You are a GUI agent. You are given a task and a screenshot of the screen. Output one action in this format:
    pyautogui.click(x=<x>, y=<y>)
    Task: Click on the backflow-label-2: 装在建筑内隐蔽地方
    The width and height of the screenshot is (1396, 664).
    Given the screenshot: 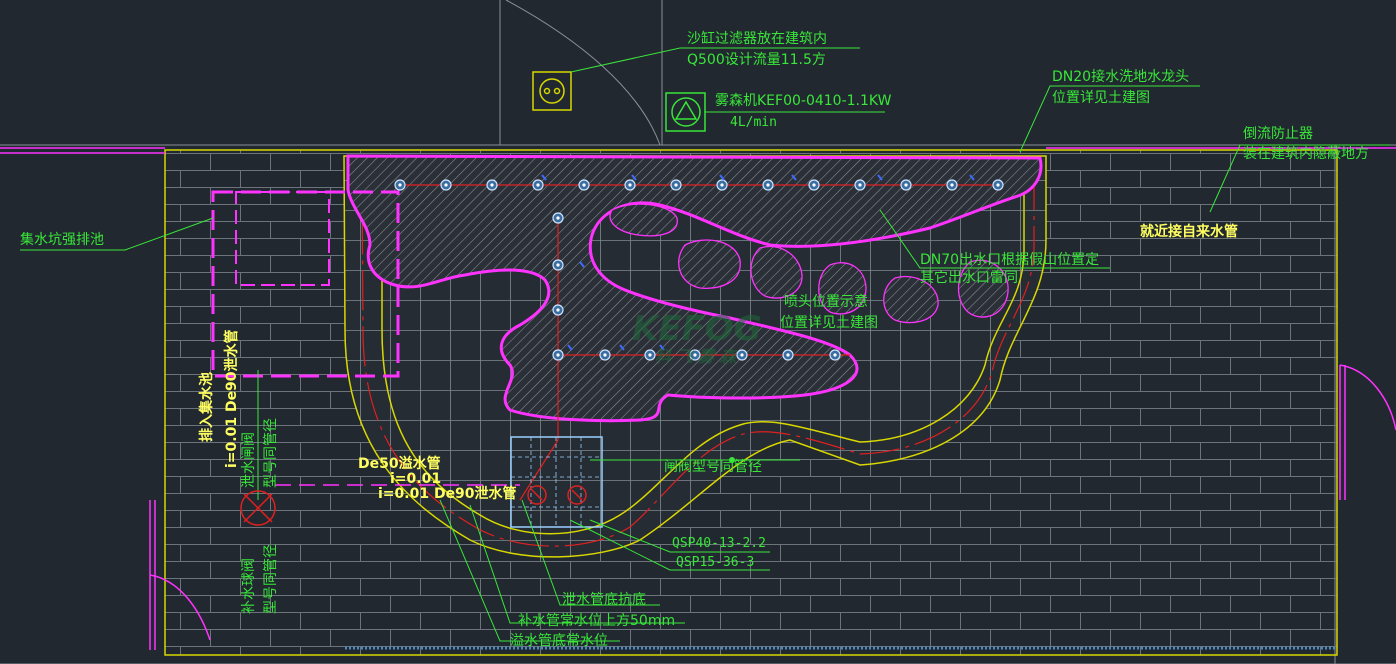 What is the action you would take?
    pyautogui.click(x=1306, y=154)
    